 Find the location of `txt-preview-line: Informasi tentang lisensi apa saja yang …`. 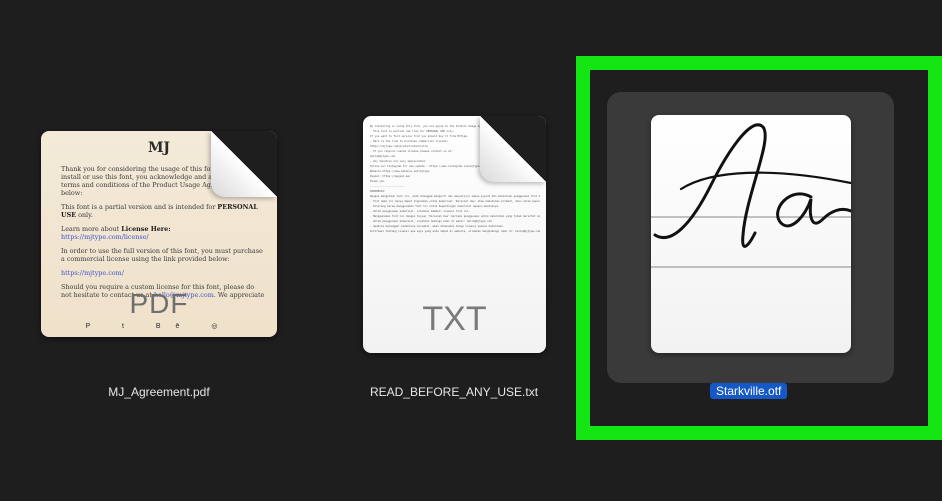

txt-preview-line: Informasi tentang lisensi apa saja yang … is located at coordinates (455, 231).